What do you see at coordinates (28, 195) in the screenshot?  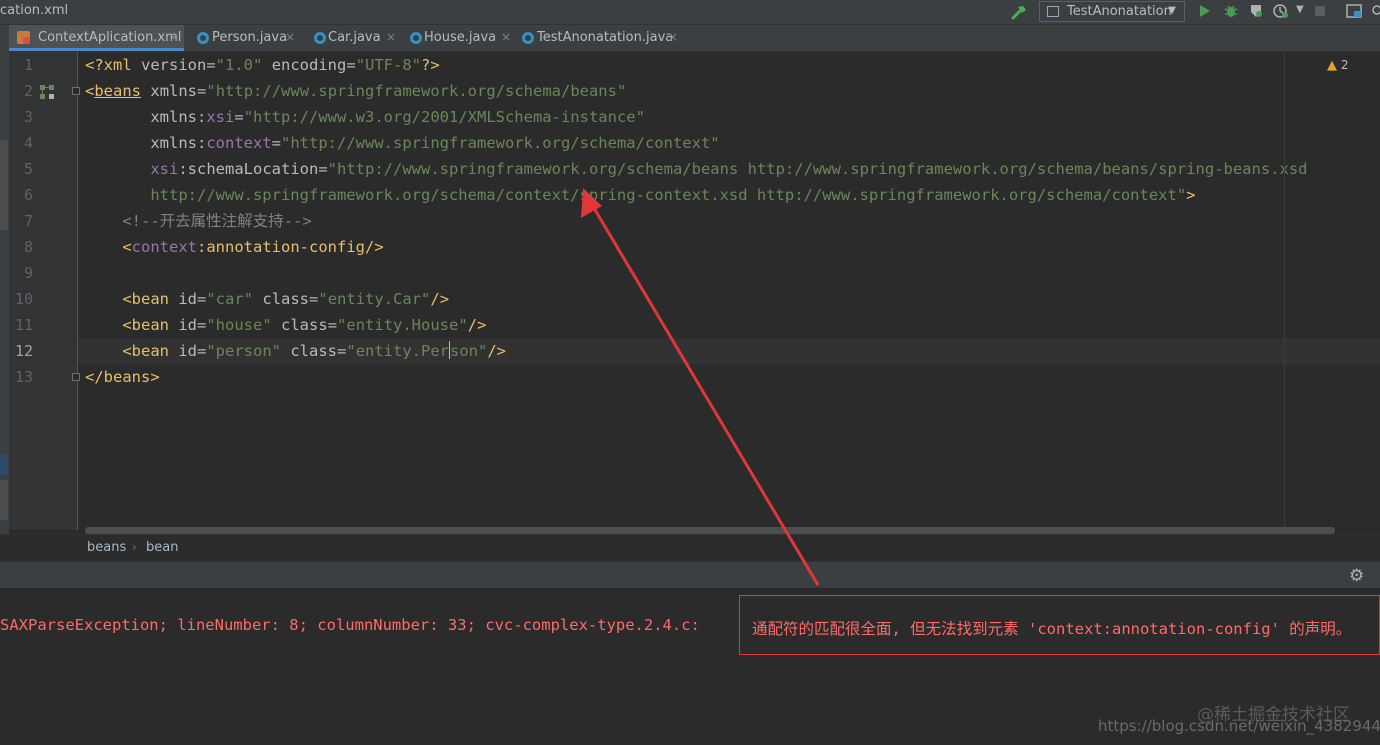 I see `line-number: 6` at bounding box center [28, 195].